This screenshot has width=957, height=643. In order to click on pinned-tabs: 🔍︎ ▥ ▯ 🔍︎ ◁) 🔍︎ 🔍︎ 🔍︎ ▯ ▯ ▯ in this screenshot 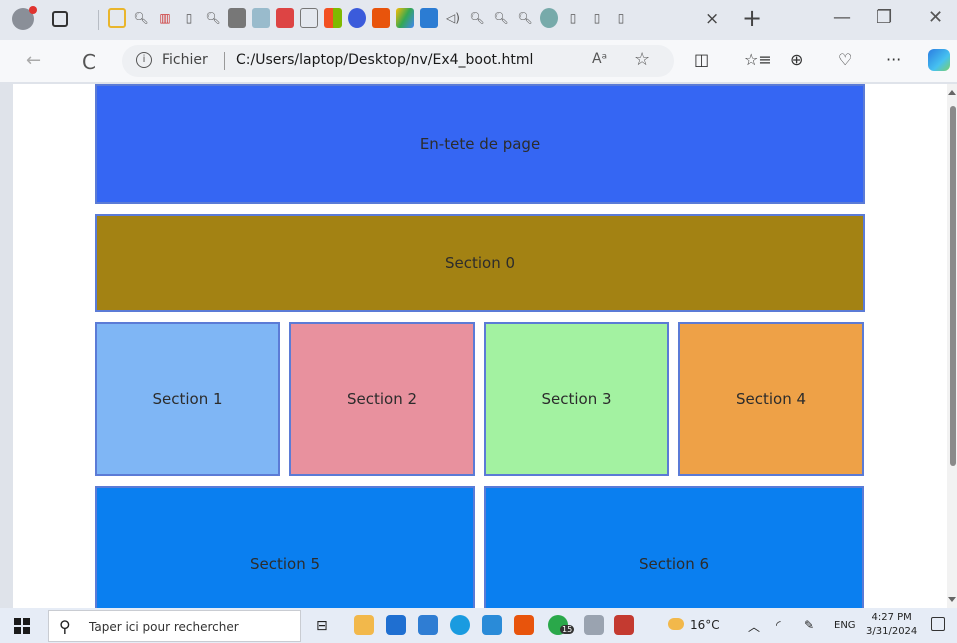, I will do `click(369, 18)`.